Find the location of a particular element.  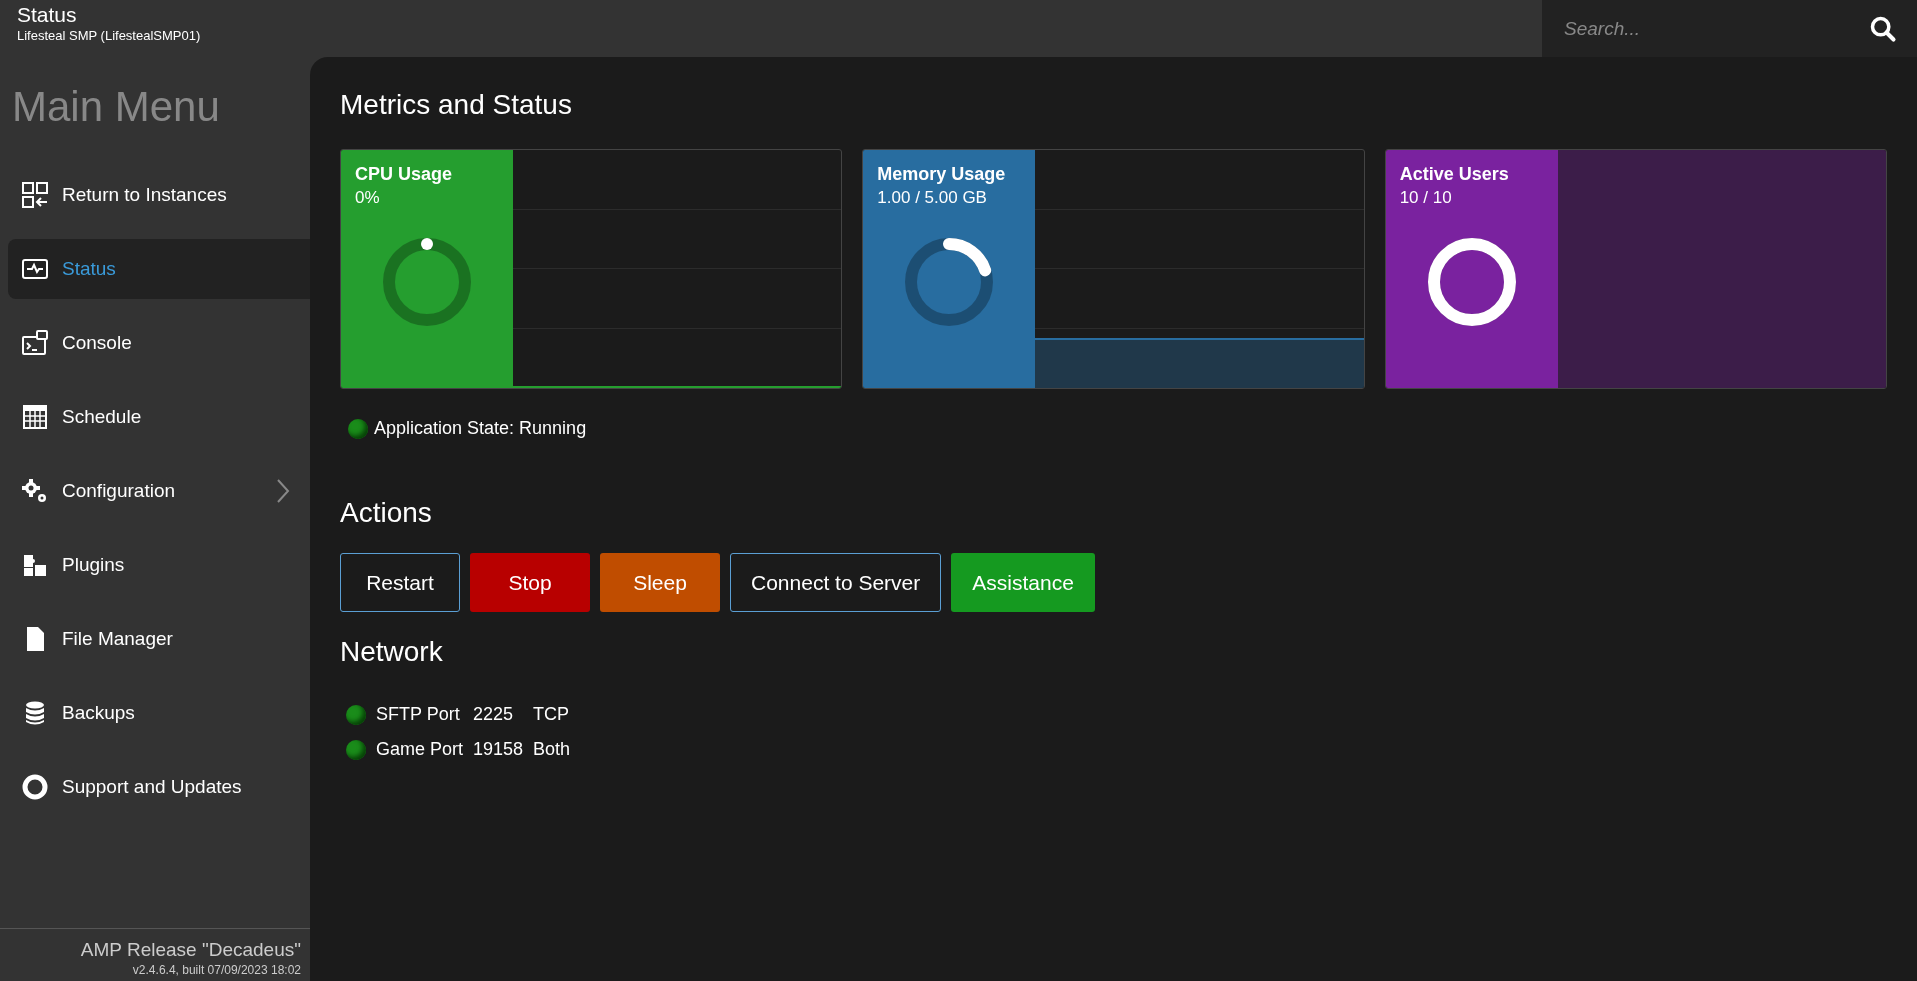

console-icon is located at coordinates (35, 343).